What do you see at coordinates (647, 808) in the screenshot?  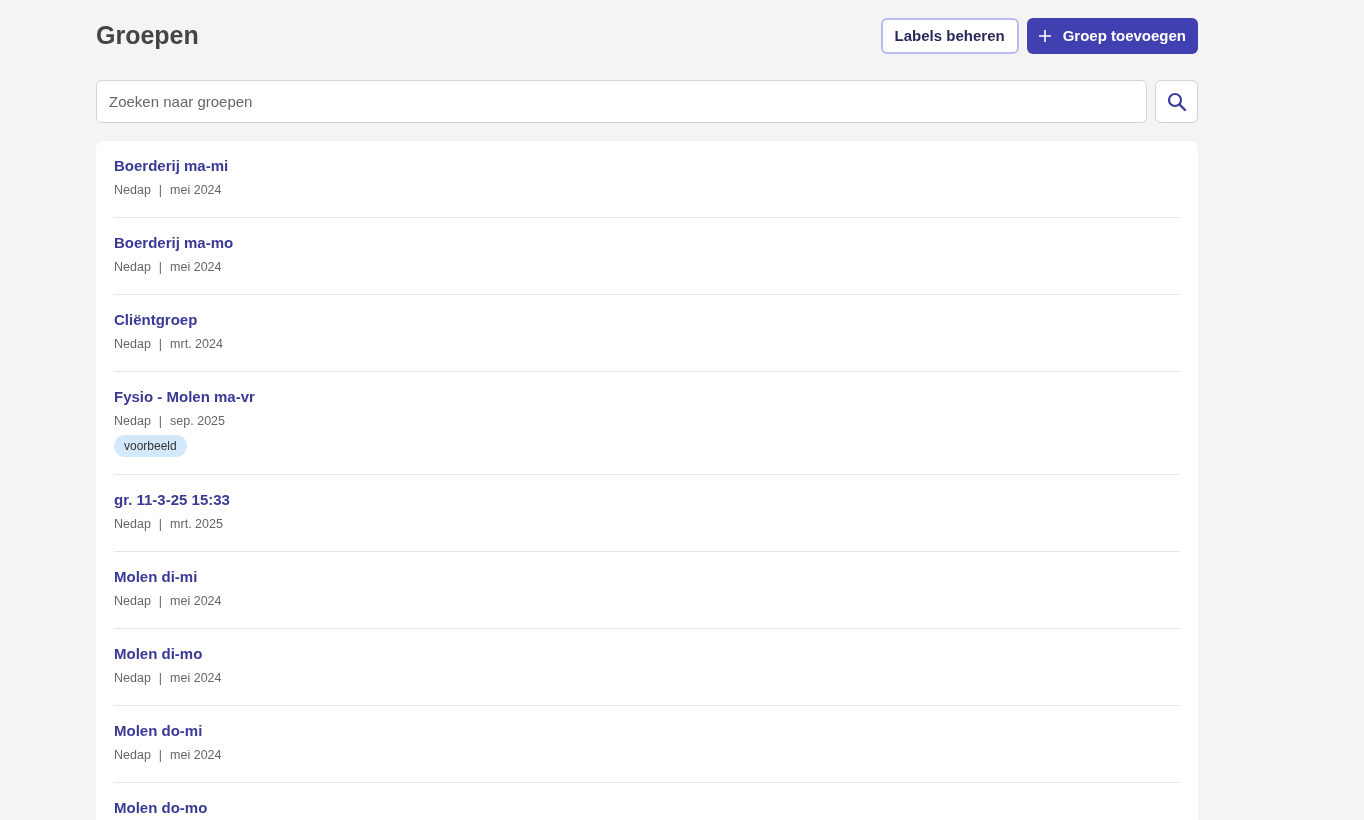 I see `group-name-link: Molen do-mo` at bounding box center [647, 808].